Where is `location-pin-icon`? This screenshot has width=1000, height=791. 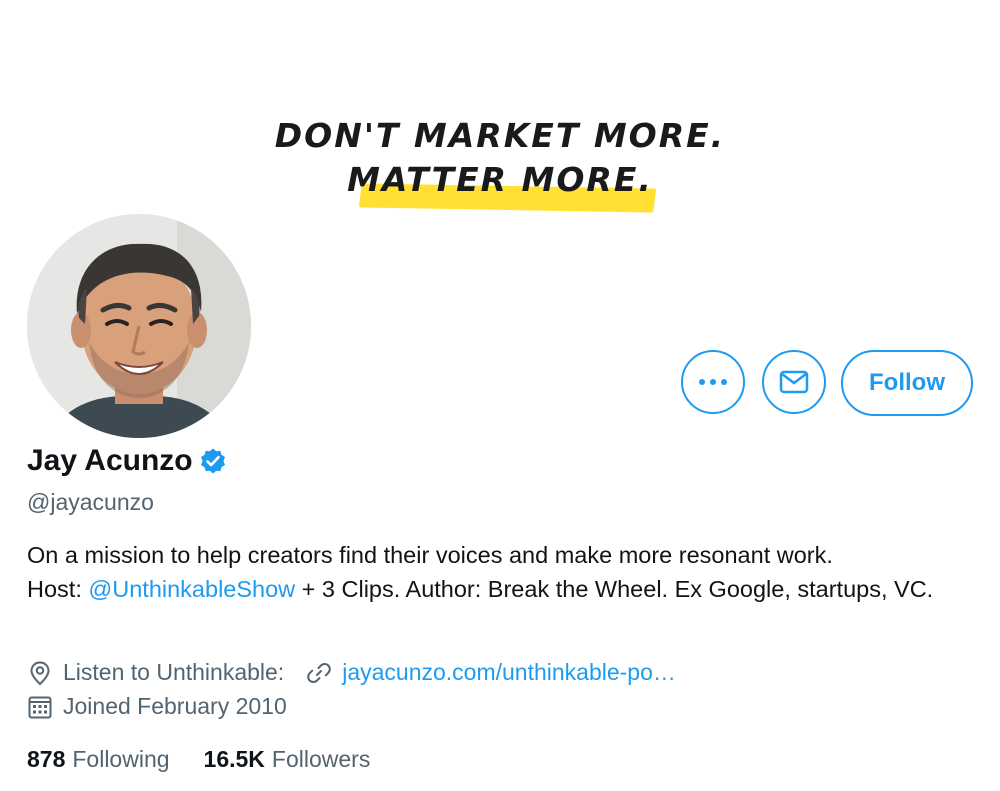 location-pin-icon is located at coordinates (40, 672).